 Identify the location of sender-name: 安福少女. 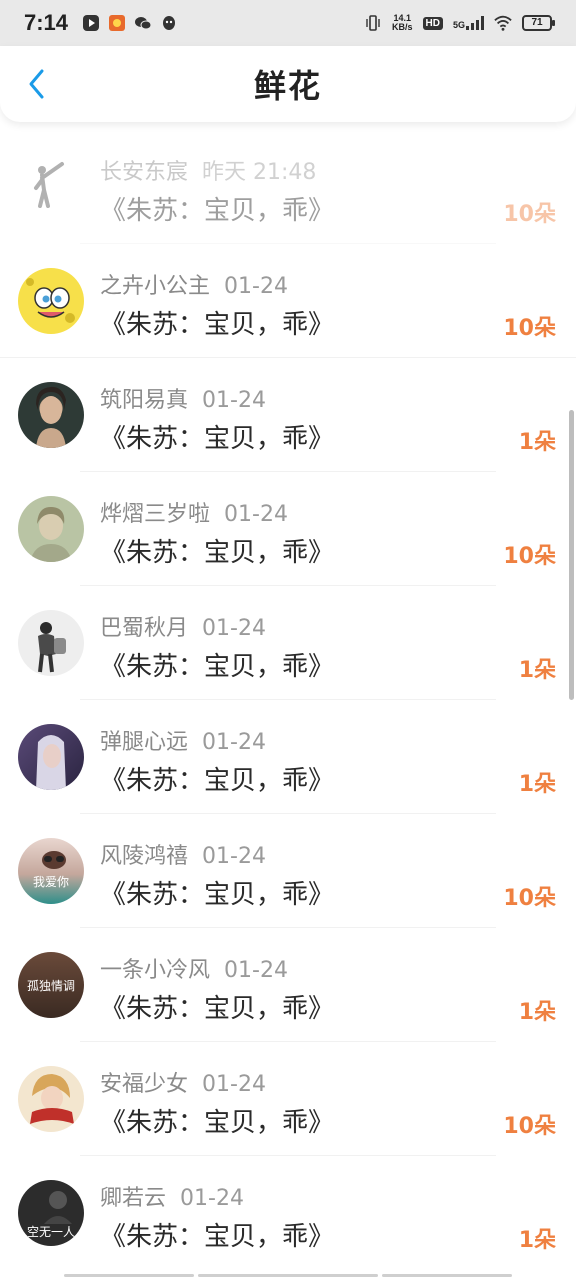
(144, 1084).